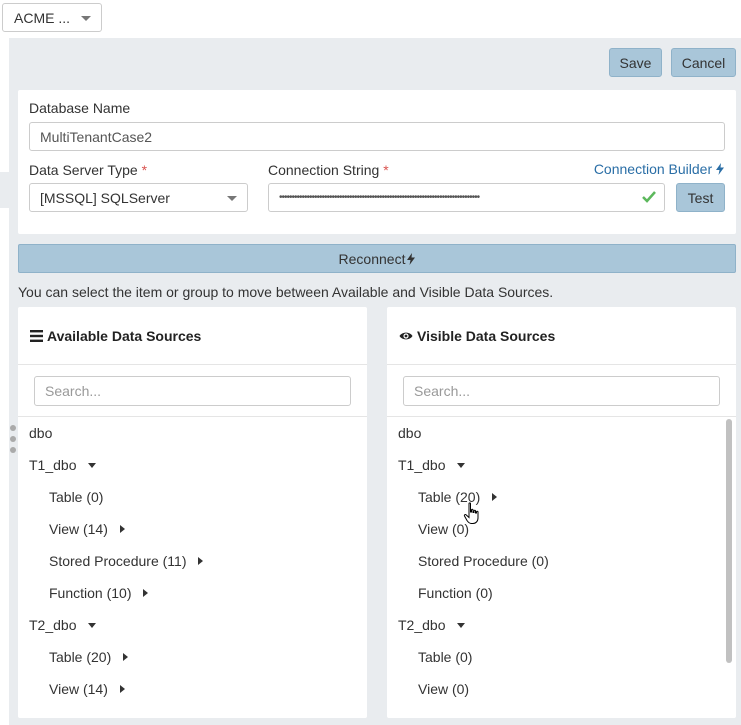 The image size is (741, 725). I want to click on left-strip-tab, so click(4, 190).